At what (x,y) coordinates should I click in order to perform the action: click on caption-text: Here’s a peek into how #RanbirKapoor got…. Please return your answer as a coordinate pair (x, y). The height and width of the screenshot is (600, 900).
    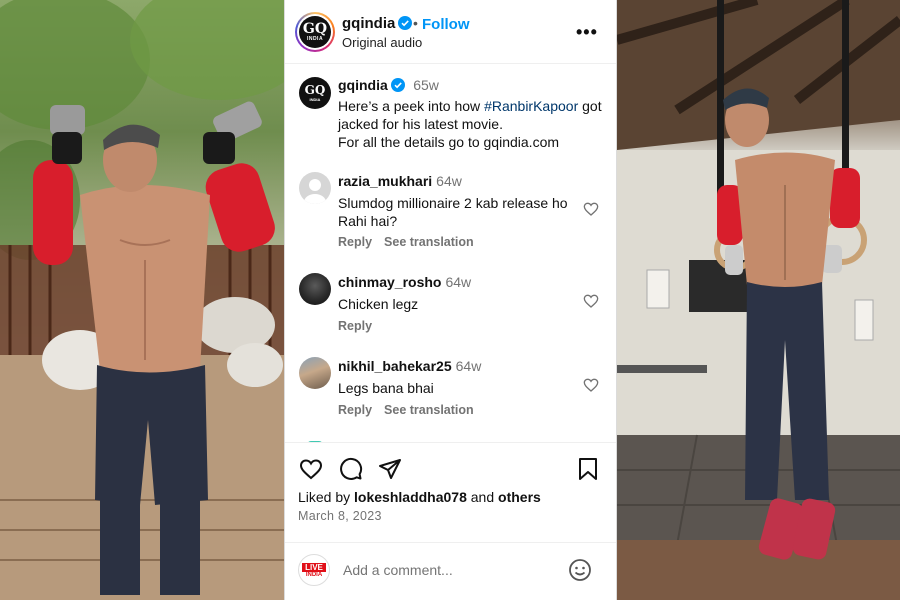
    Looking at the image, I should click on (470, 124).